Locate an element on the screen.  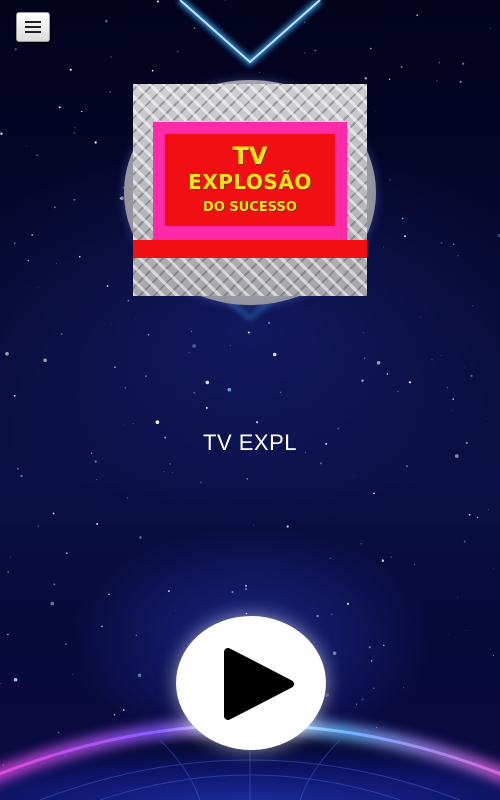
play-icon is located at coordinates (259, 684).